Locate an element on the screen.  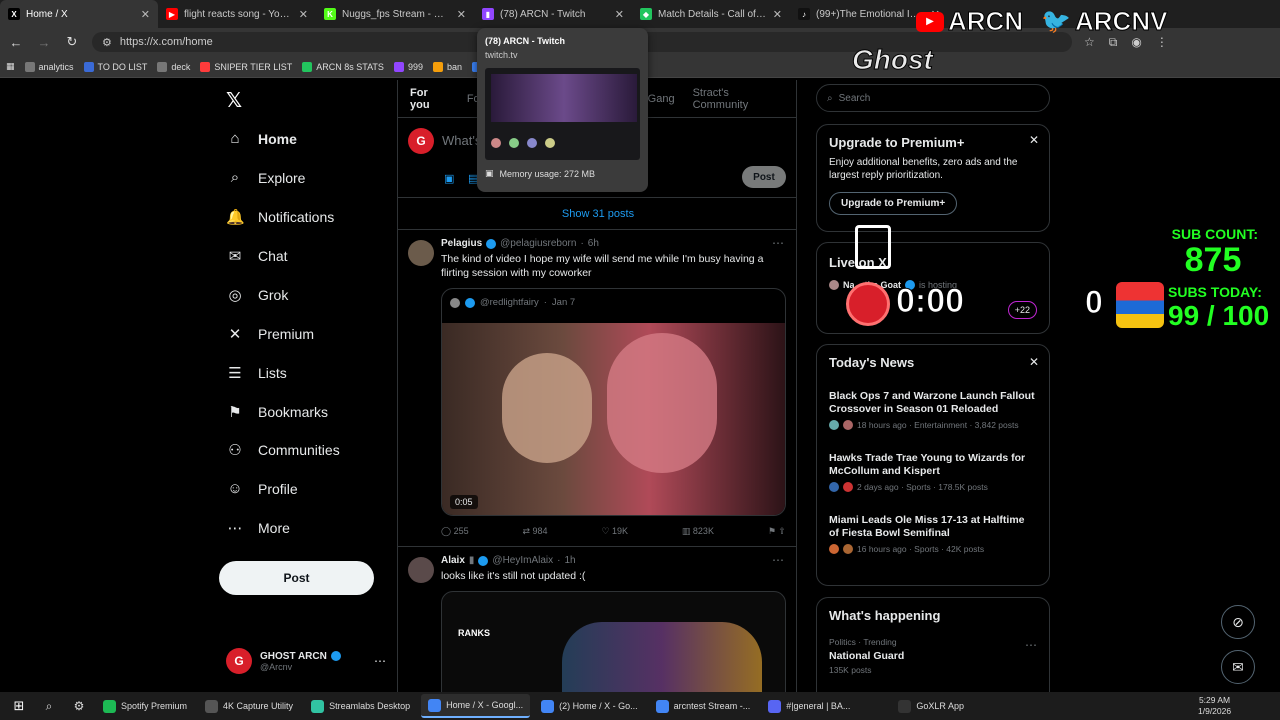
repost-button: ⇄ 984 is located at coordinates (534, 531).